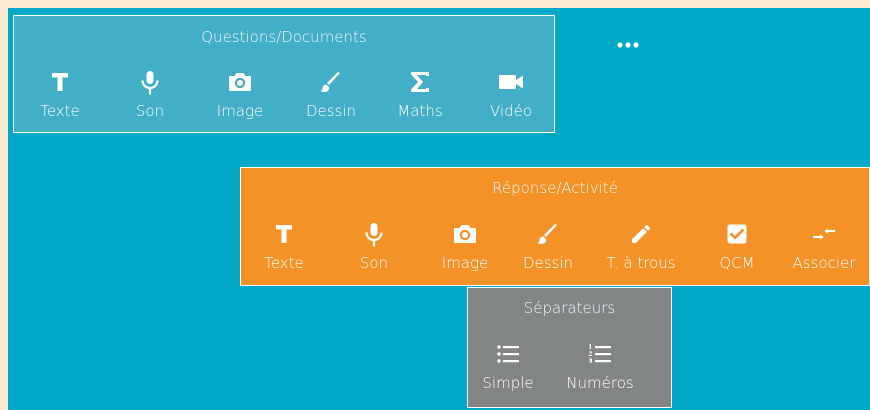 The width and height of the screenshot is (870, 410). I want to click on tool-label: Vidéo, so click(511, 111).